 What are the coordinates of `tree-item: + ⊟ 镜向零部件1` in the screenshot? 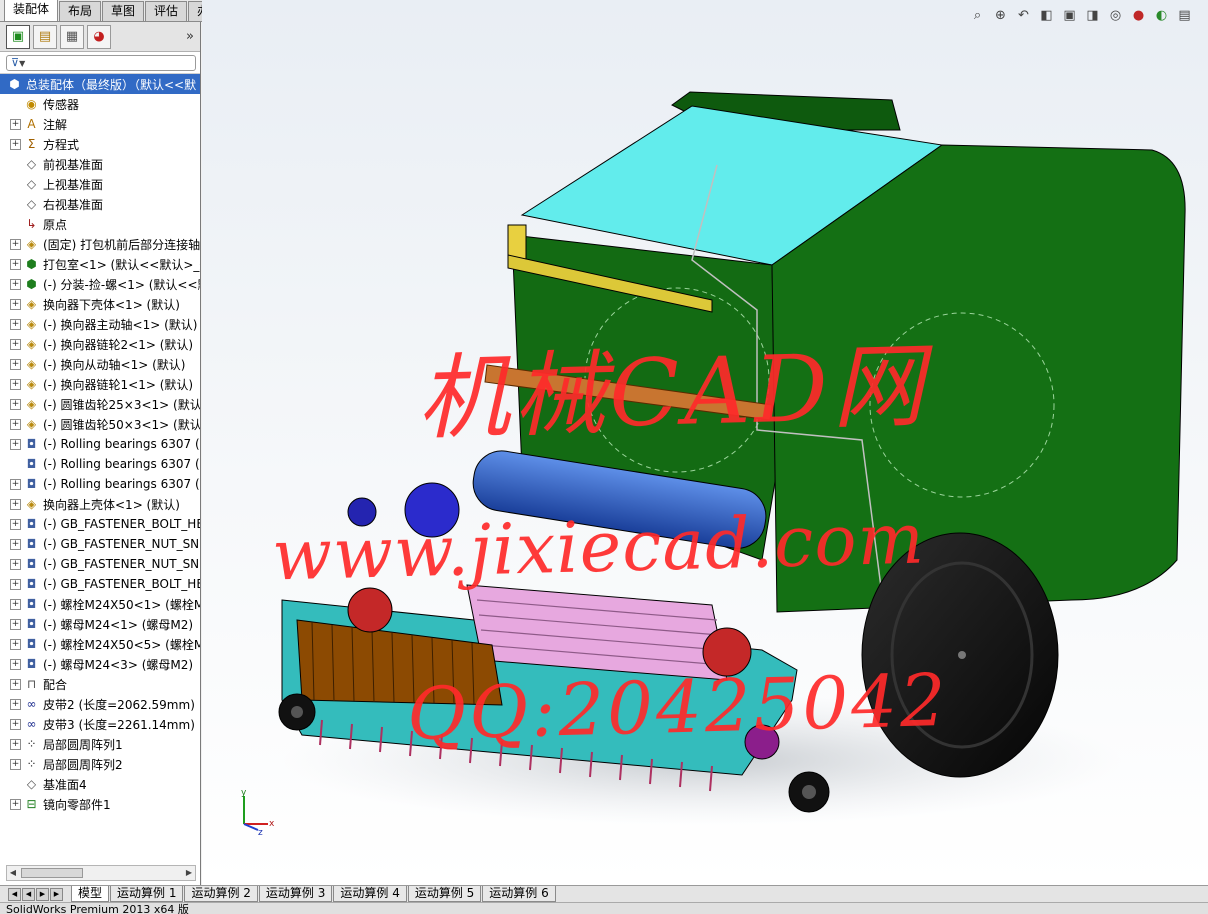 It's located at (100, 804).